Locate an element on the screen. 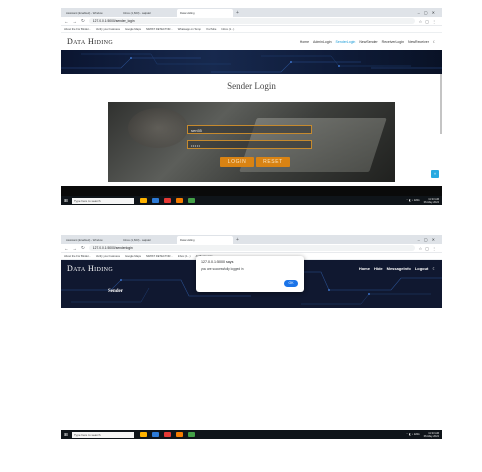 This screenshot has height=472, width=482. login-background-photo: sen55 ••••• LOGIN RESET is located at coordinates (251, 142).